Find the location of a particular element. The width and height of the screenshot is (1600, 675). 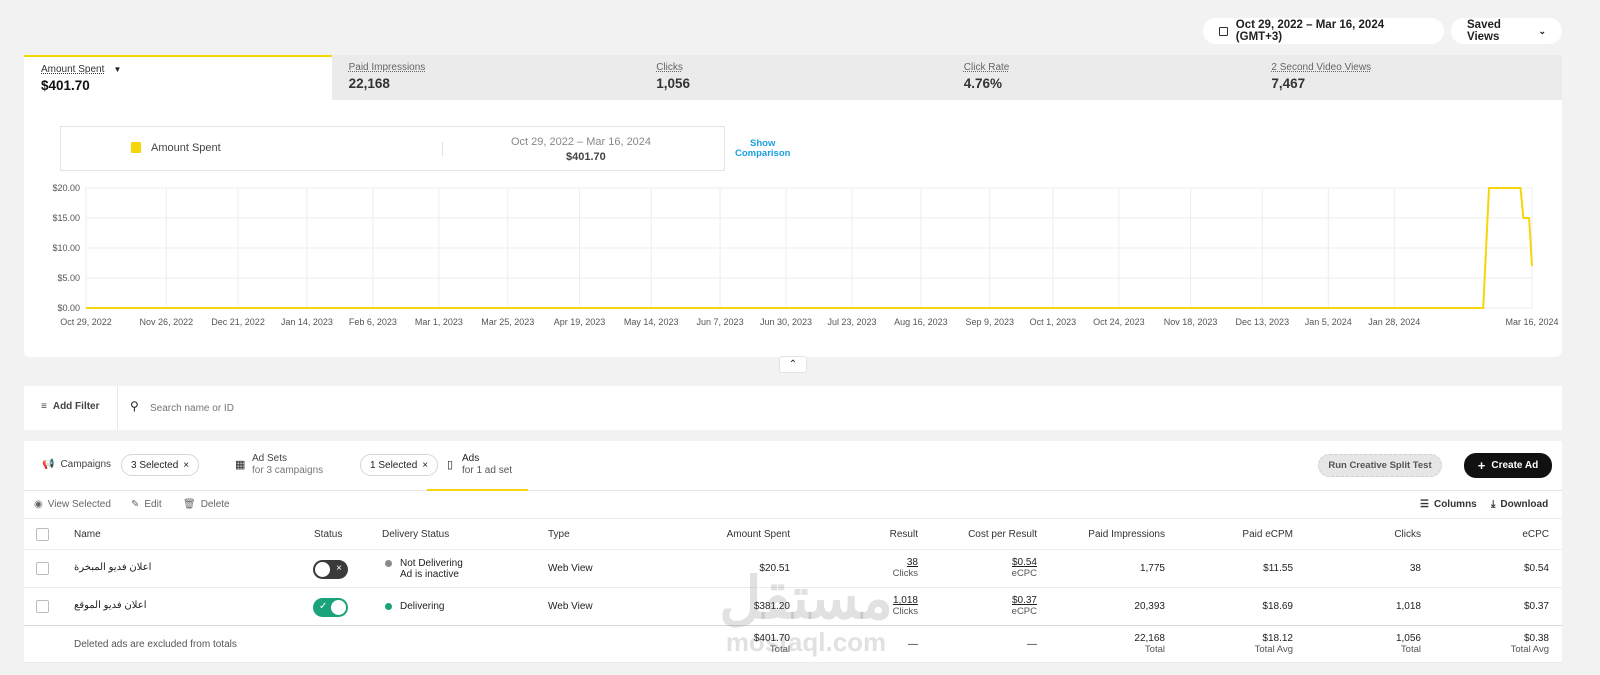

col-type: Type is located at coordinates (559, 534).